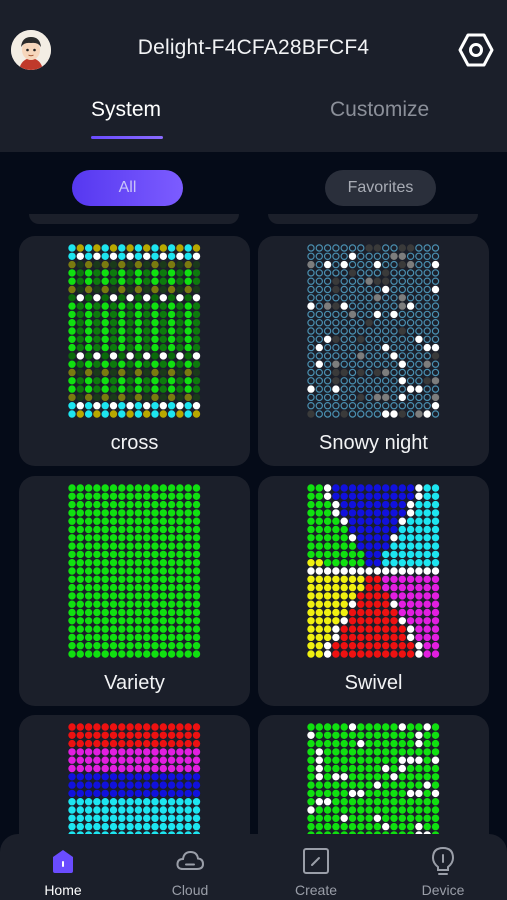 The image size is (507, 900). I want to click on create-icon, so click(316, 861).